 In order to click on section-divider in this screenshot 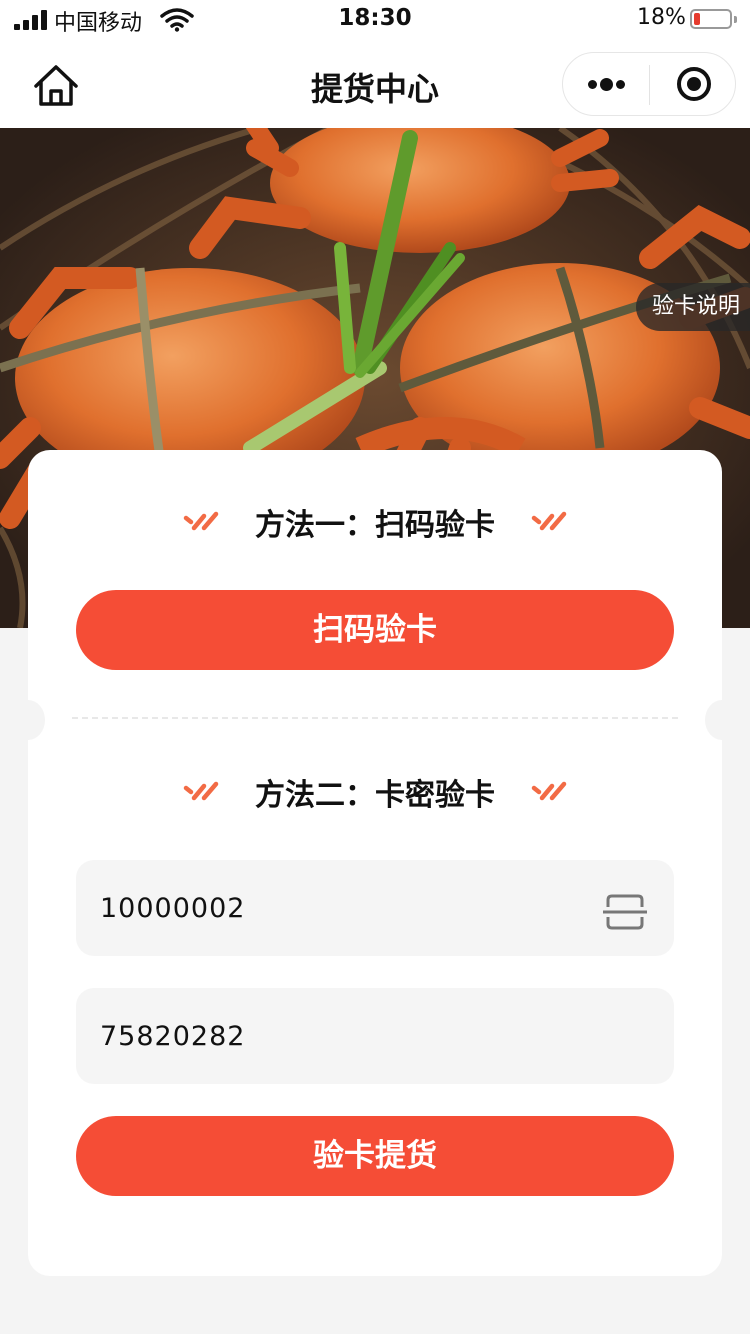, I will do `click(375, 718)`.